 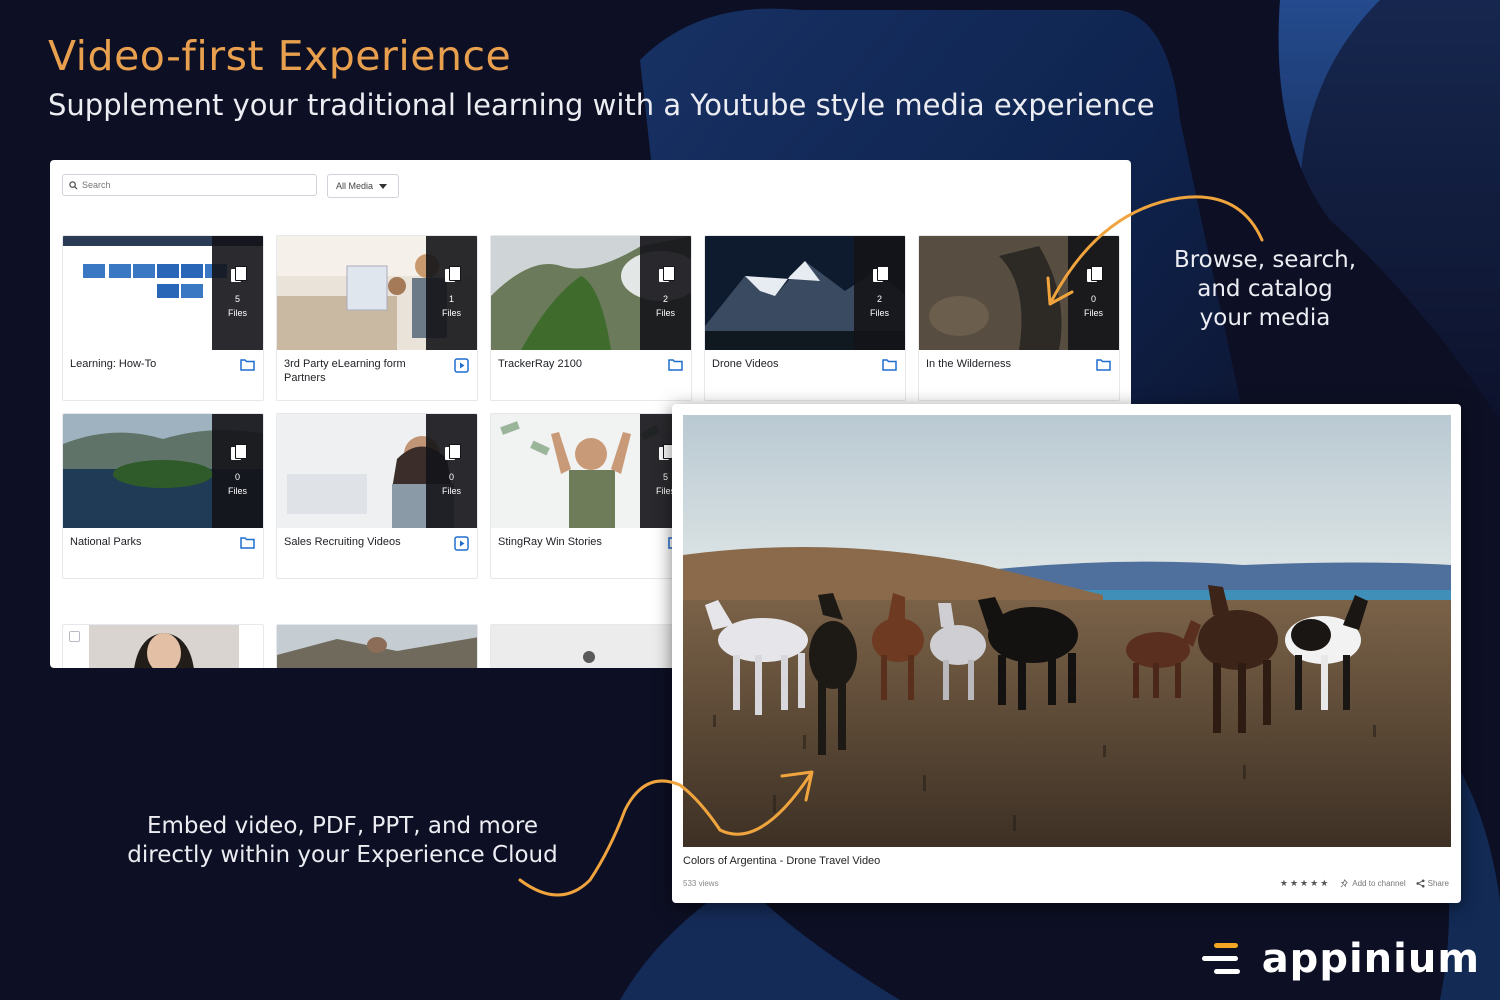 I want to click on card-title: Sales Recruiting Videos, so click(x=364, y=542).